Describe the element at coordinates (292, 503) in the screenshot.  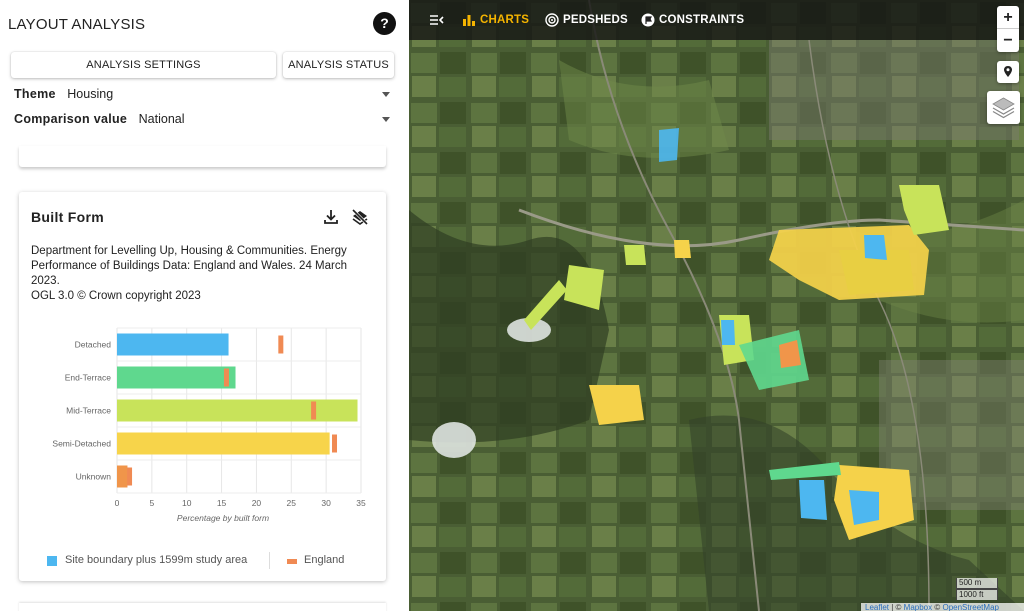
I see `x-tick-label: 25` at that location.